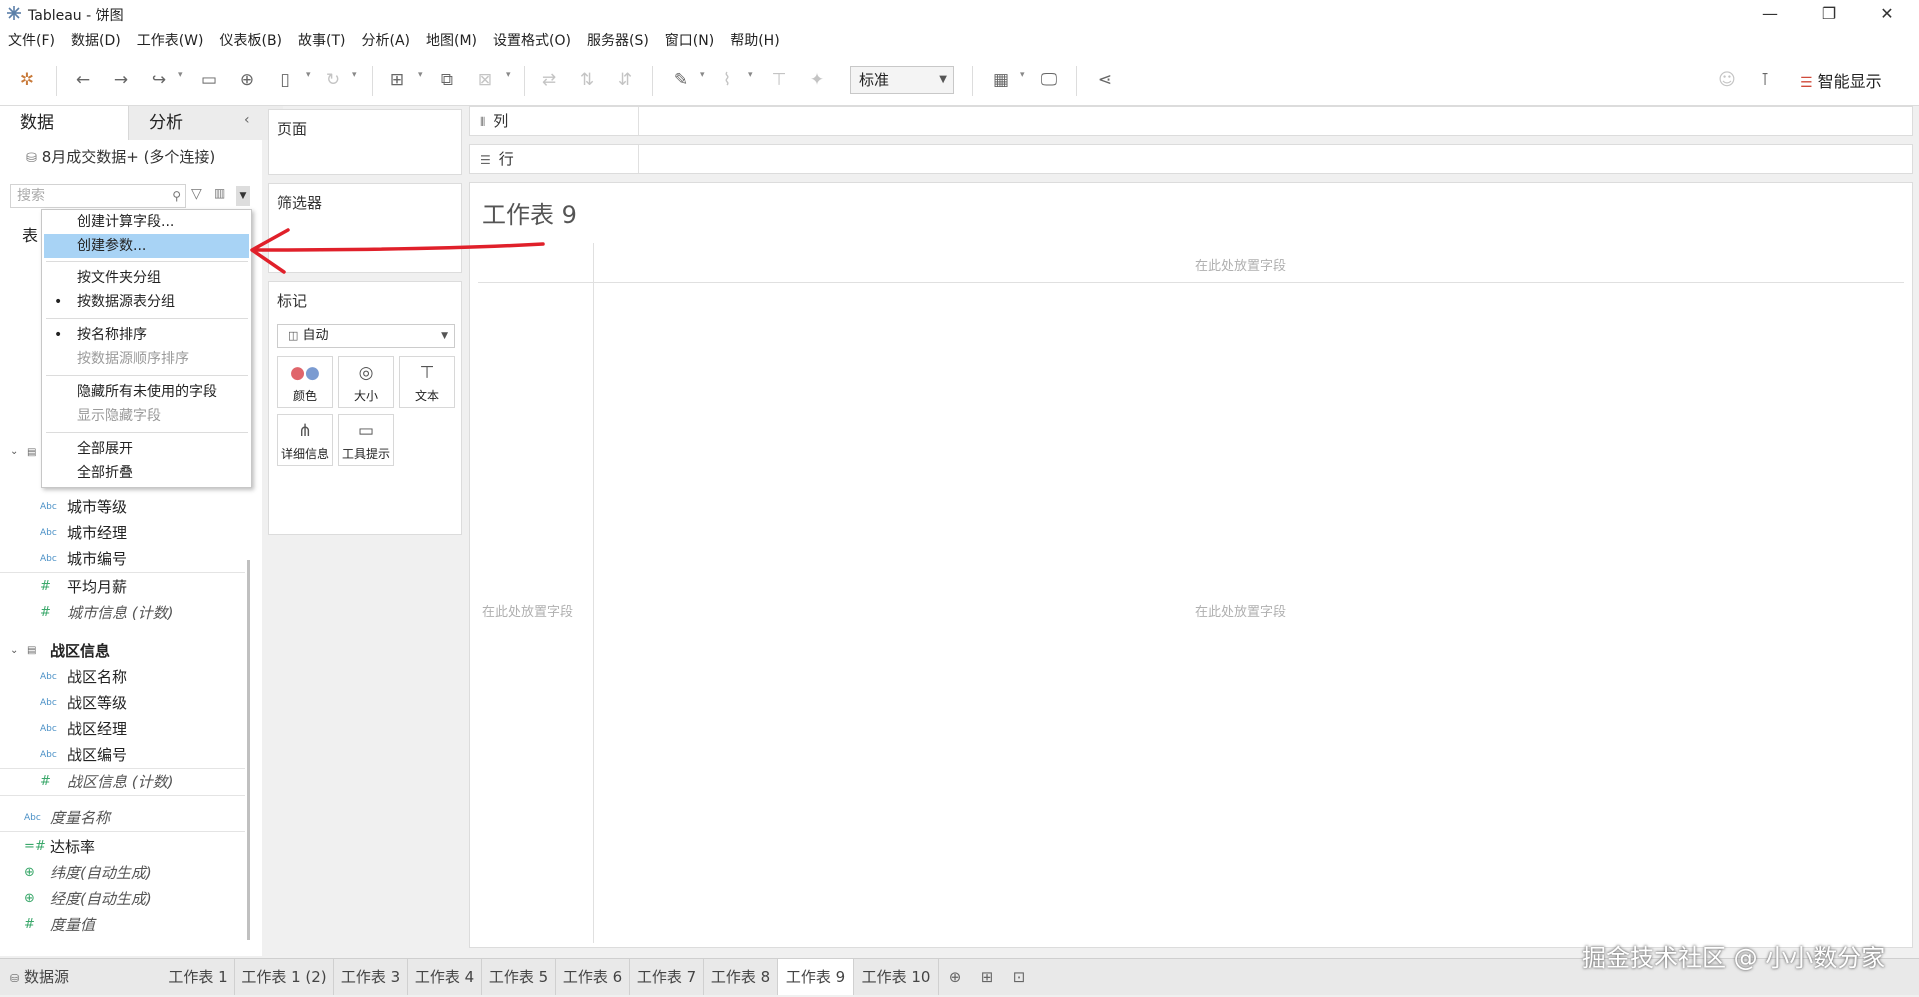 Image resolution: width=1919 pixels, height=997 pixels. I want to click on field-row: Abc 城市等级, so click(122, 507).